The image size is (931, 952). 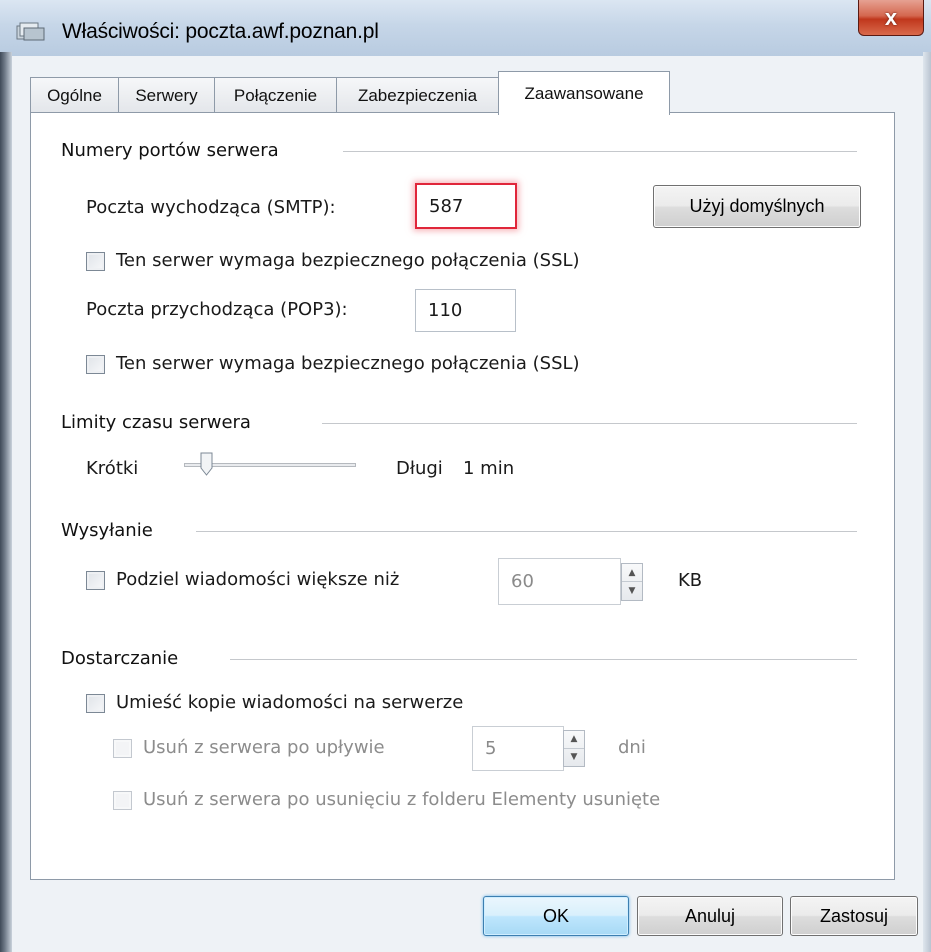 What do you see at coordinates (217, 309) in the screenshot?
I see `pop3-port-label: Poczta przychodząca (POP3):` at bounding box center [217, 309].